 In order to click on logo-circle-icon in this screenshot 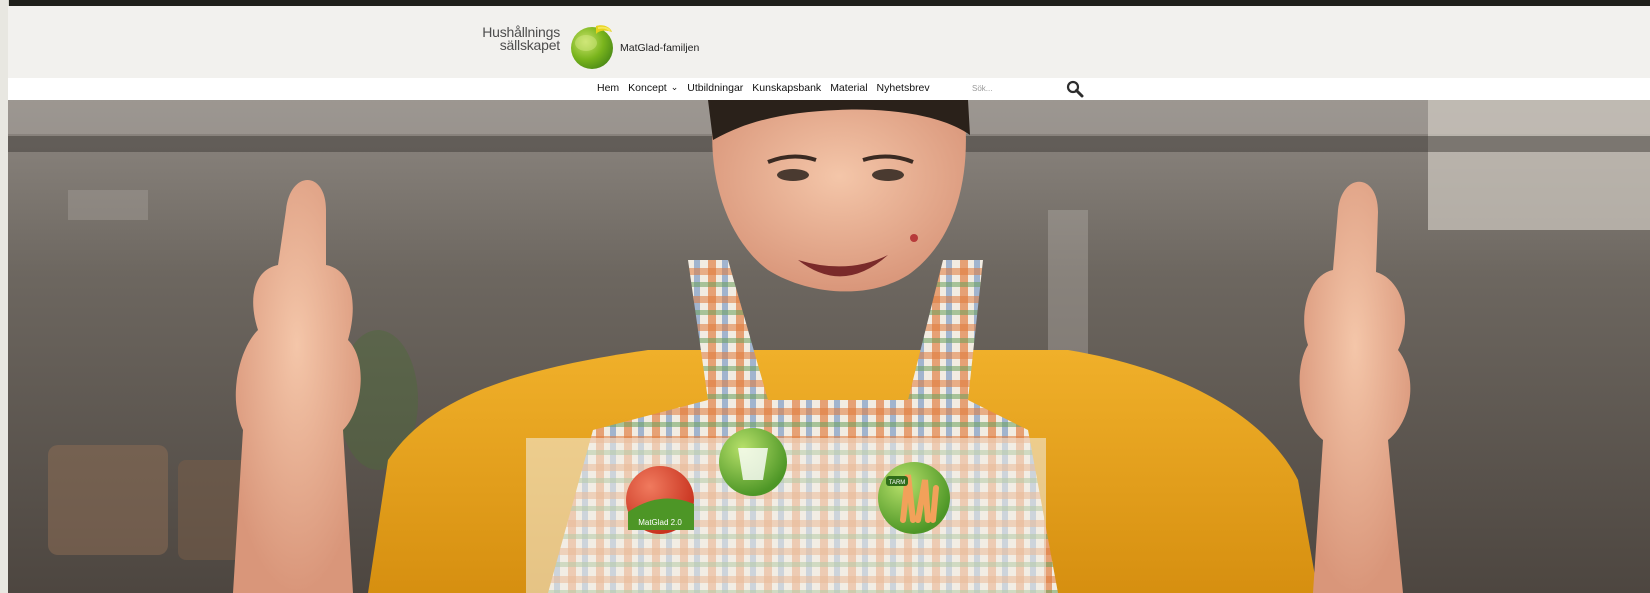, I will do `click(592, 47)`.